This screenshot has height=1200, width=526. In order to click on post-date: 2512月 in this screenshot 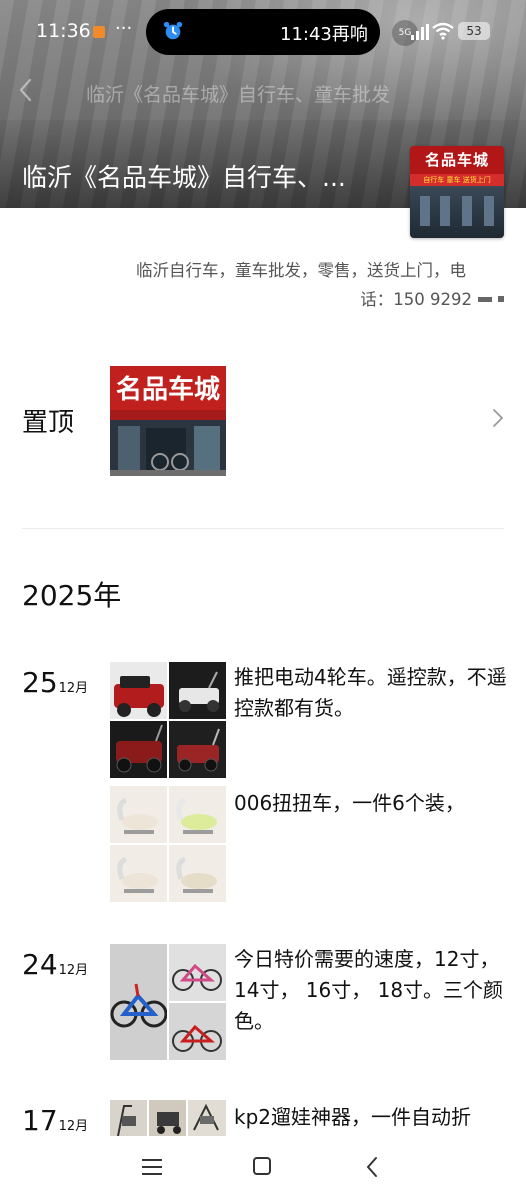, I will do `click(55, 682)`.